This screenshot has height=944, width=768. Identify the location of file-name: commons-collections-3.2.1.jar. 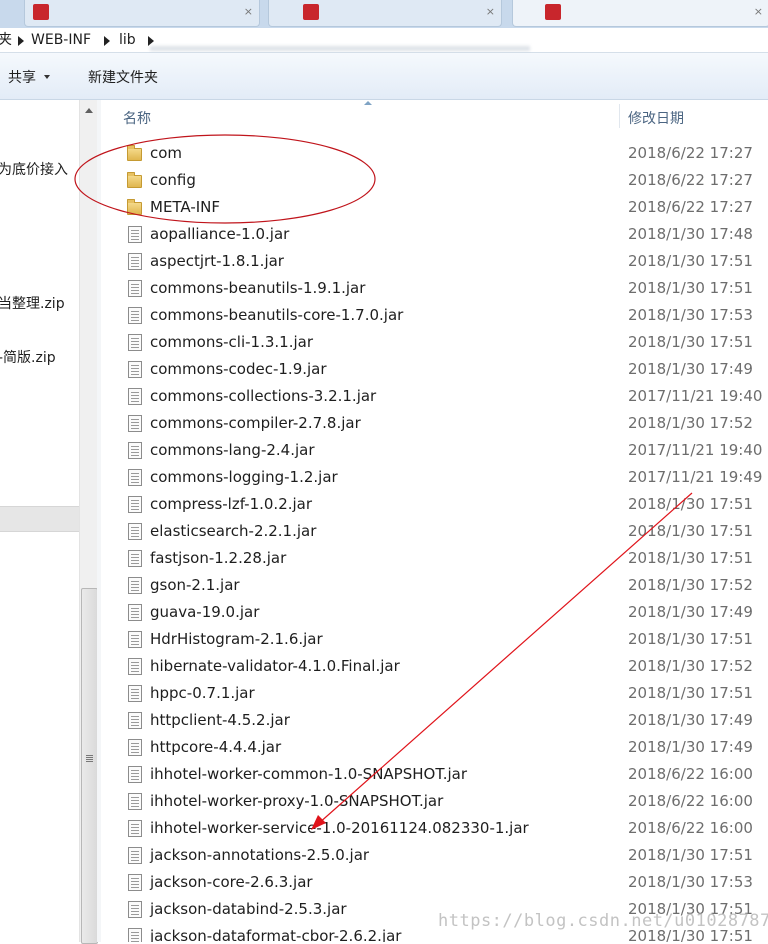
(263, 396).